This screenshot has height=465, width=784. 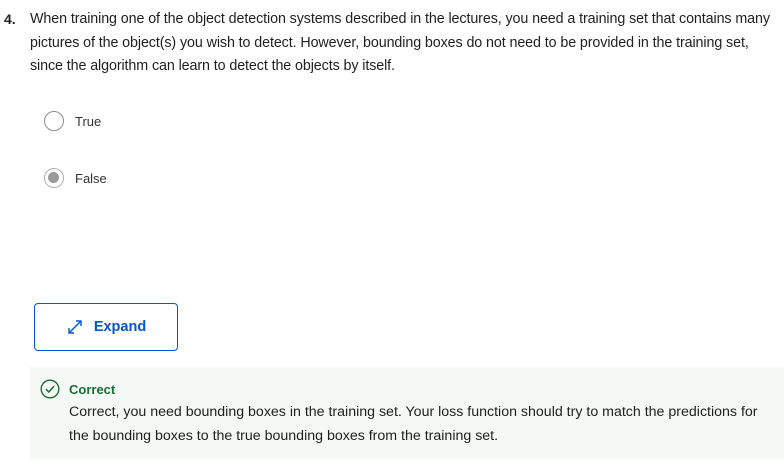 I want to click on option-label-false: False, so click(x=91, y=178).